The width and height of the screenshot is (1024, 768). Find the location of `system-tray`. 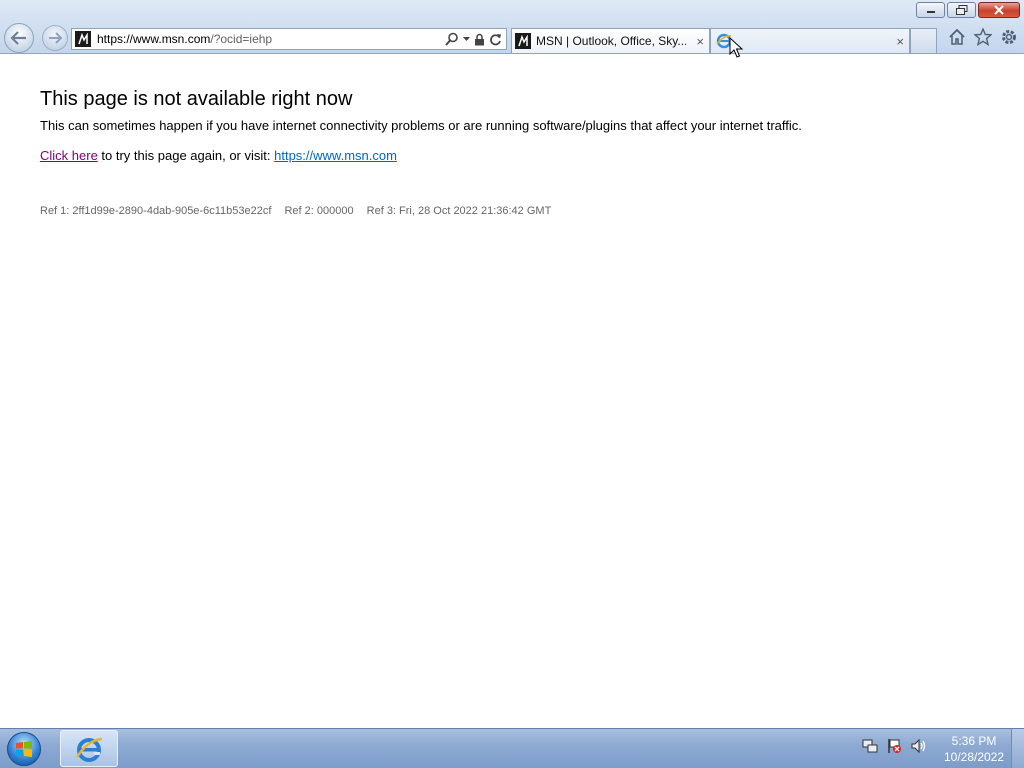

system-tray is located at coordinates (894, 746).